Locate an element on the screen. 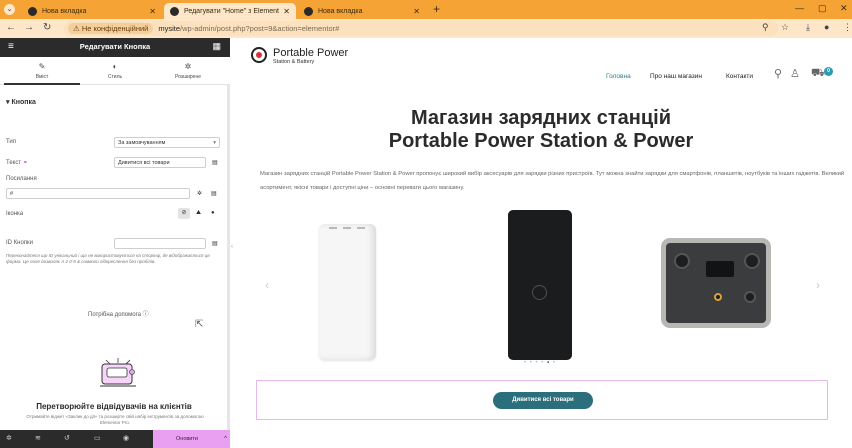 The width and height of the screenshot is (852, 448). logo-subtitle: Station & Battery is located at coordinates (294, 62).